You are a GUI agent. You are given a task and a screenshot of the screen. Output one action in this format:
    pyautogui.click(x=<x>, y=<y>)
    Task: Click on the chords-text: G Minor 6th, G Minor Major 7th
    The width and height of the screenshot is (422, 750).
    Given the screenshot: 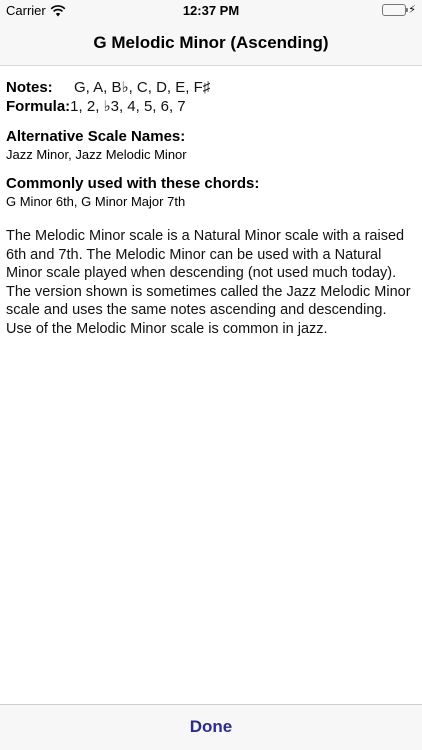 What is the action you would take?
    pyautogui.click(x=96, y=201)
    